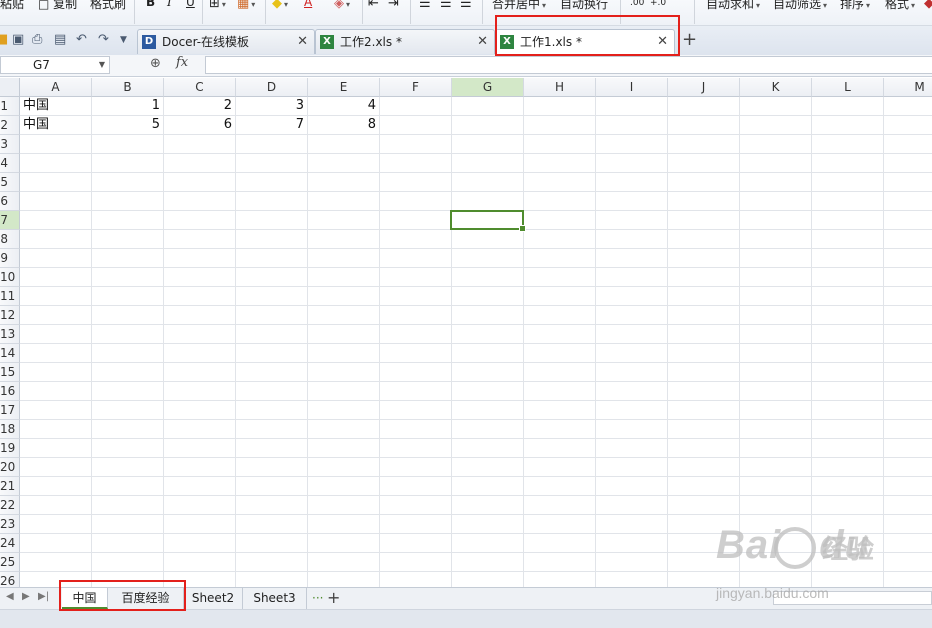  What do you see at coordinates (342, 5) in the screenshot?
I see `eraser-icon: ◈ ▾` at bounding box center [342, 5].